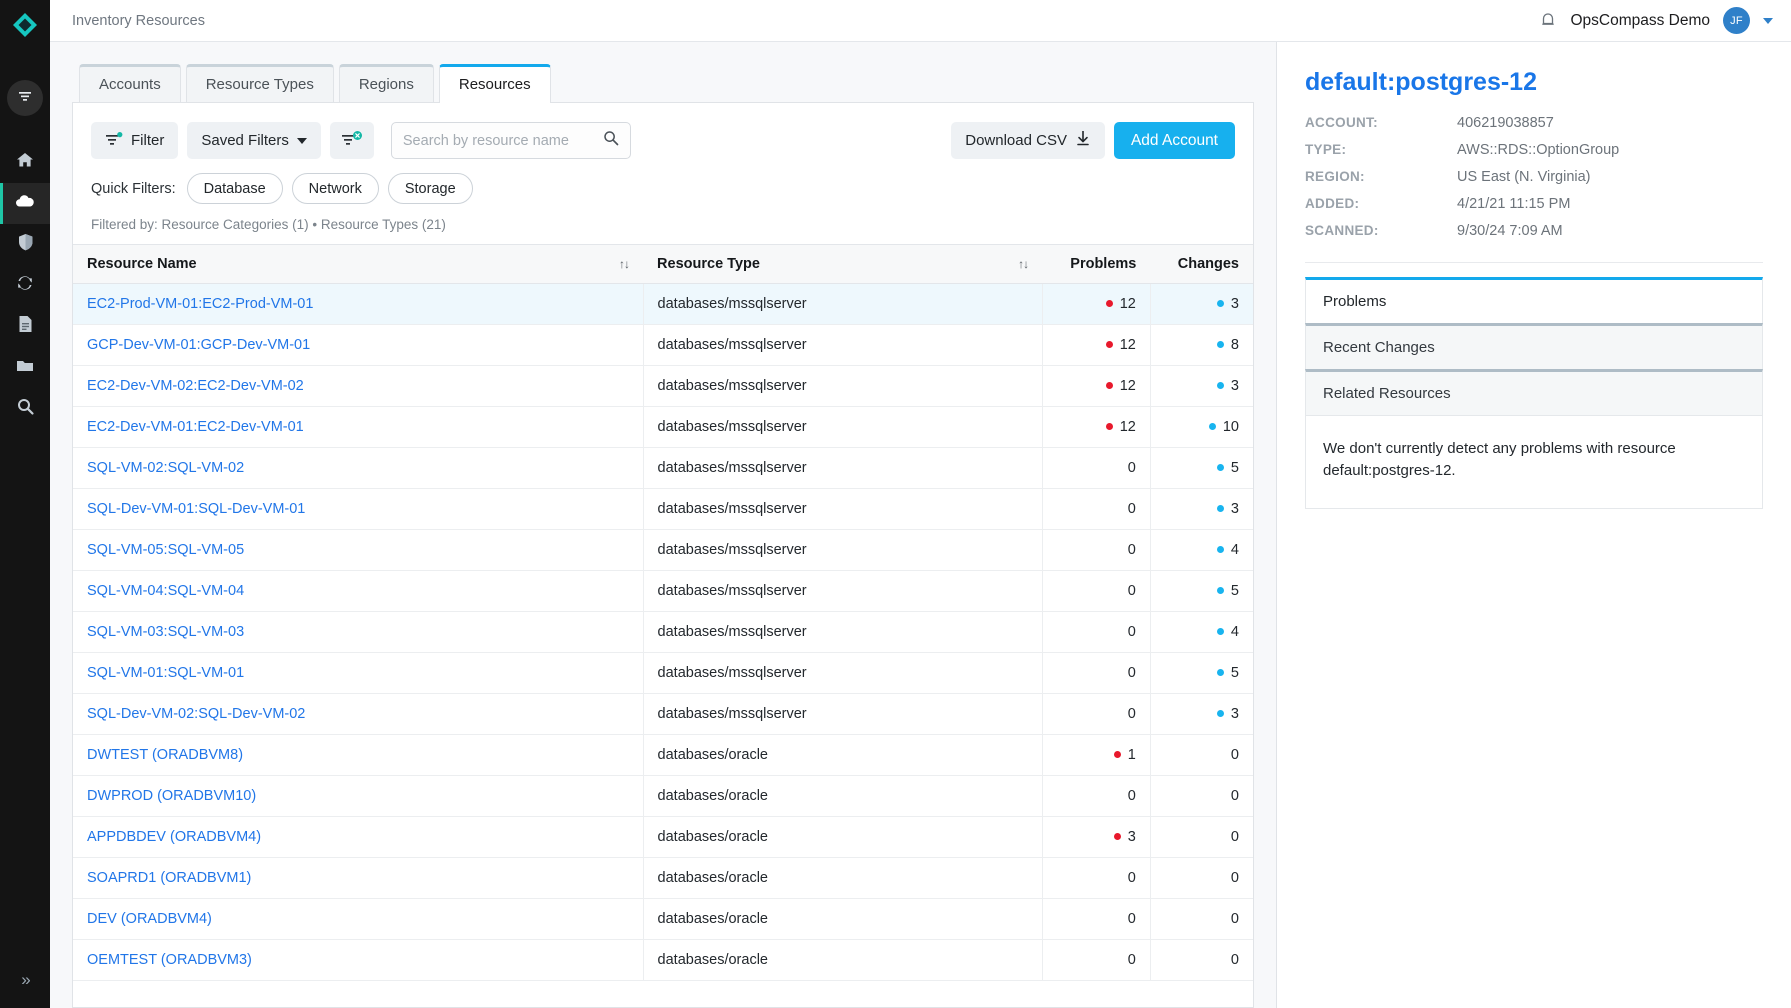  I want to click on sidebar-filter-toggle, so click(25, 98).